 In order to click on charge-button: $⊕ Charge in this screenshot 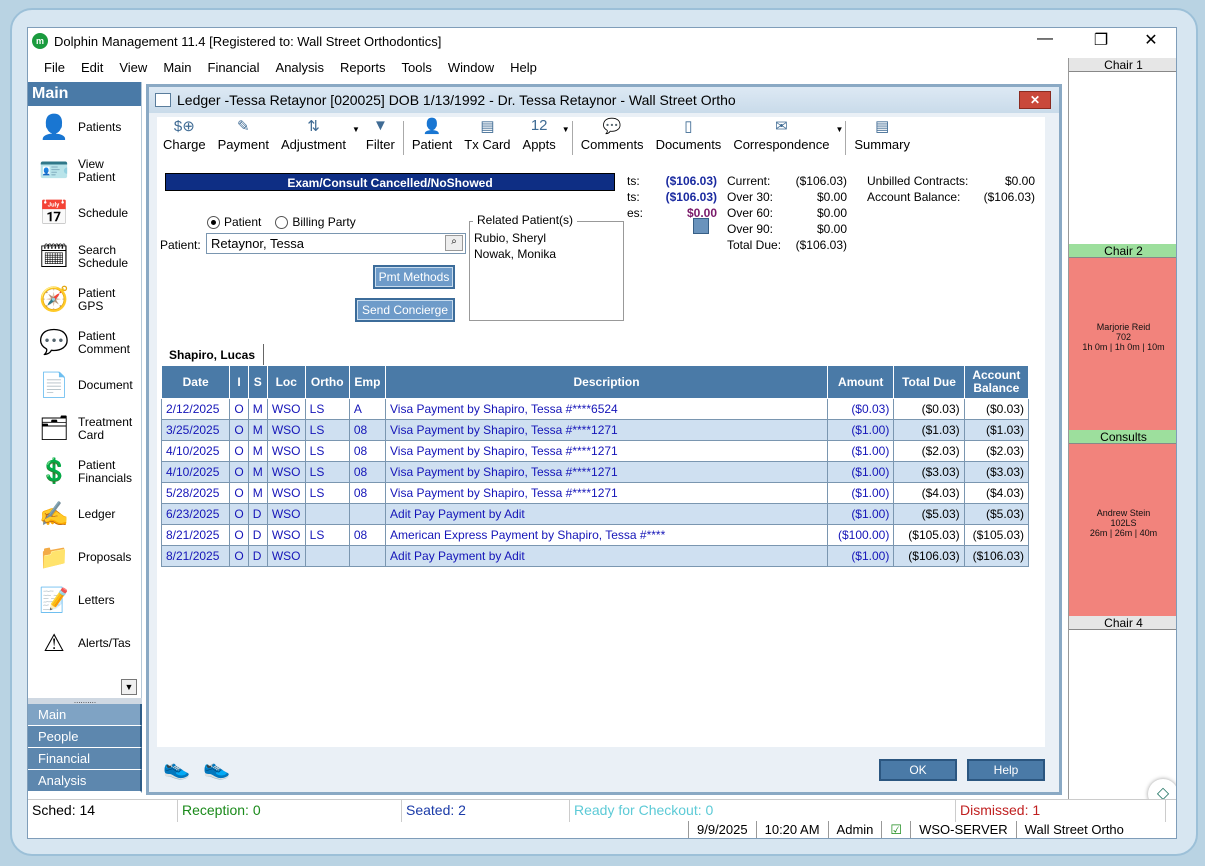, I will do `click(184, 134)`.